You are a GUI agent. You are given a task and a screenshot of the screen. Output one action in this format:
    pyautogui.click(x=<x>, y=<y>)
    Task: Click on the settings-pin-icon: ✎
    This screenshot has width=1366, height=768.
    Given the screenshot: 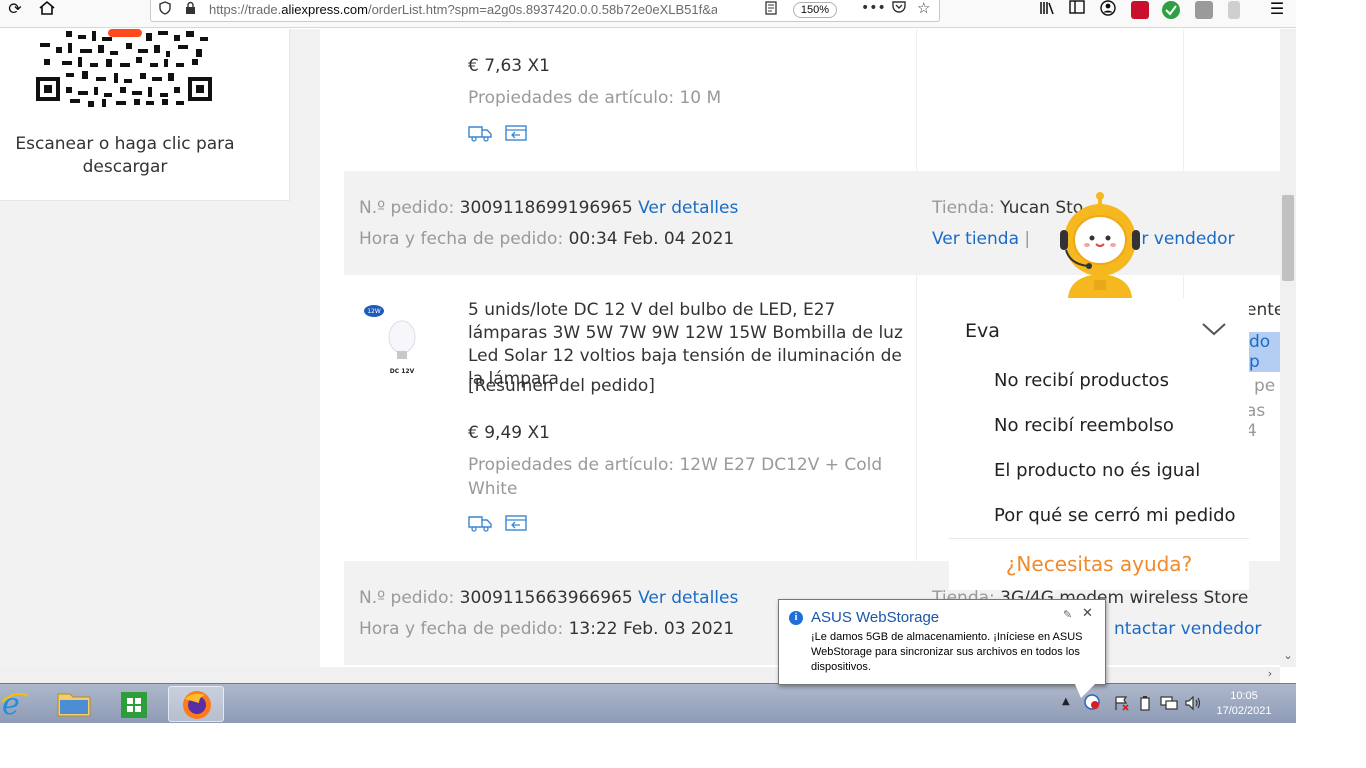 What is the action you would take?
    pyautogui.click(x=1067, y=614)
    